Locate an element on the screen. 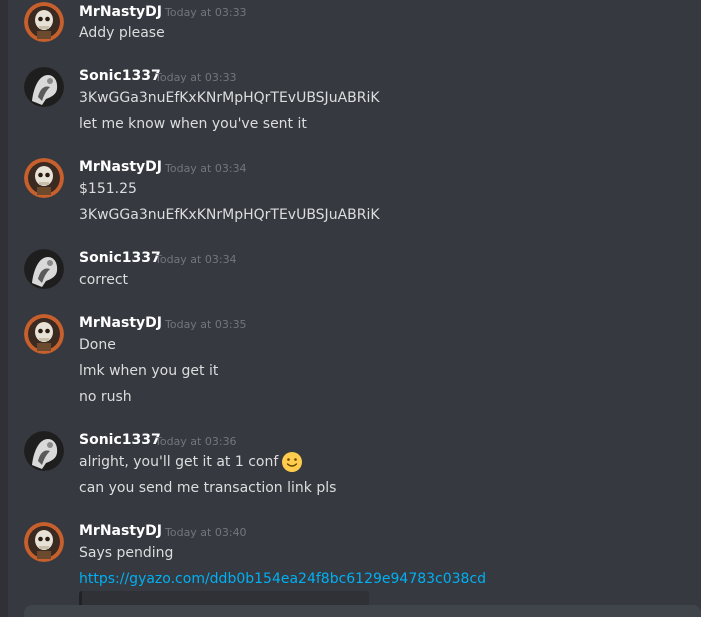 The width and height of the screenshot is (701, 617). slight-smile-emoji-icon is located at coordinates (292, 462).